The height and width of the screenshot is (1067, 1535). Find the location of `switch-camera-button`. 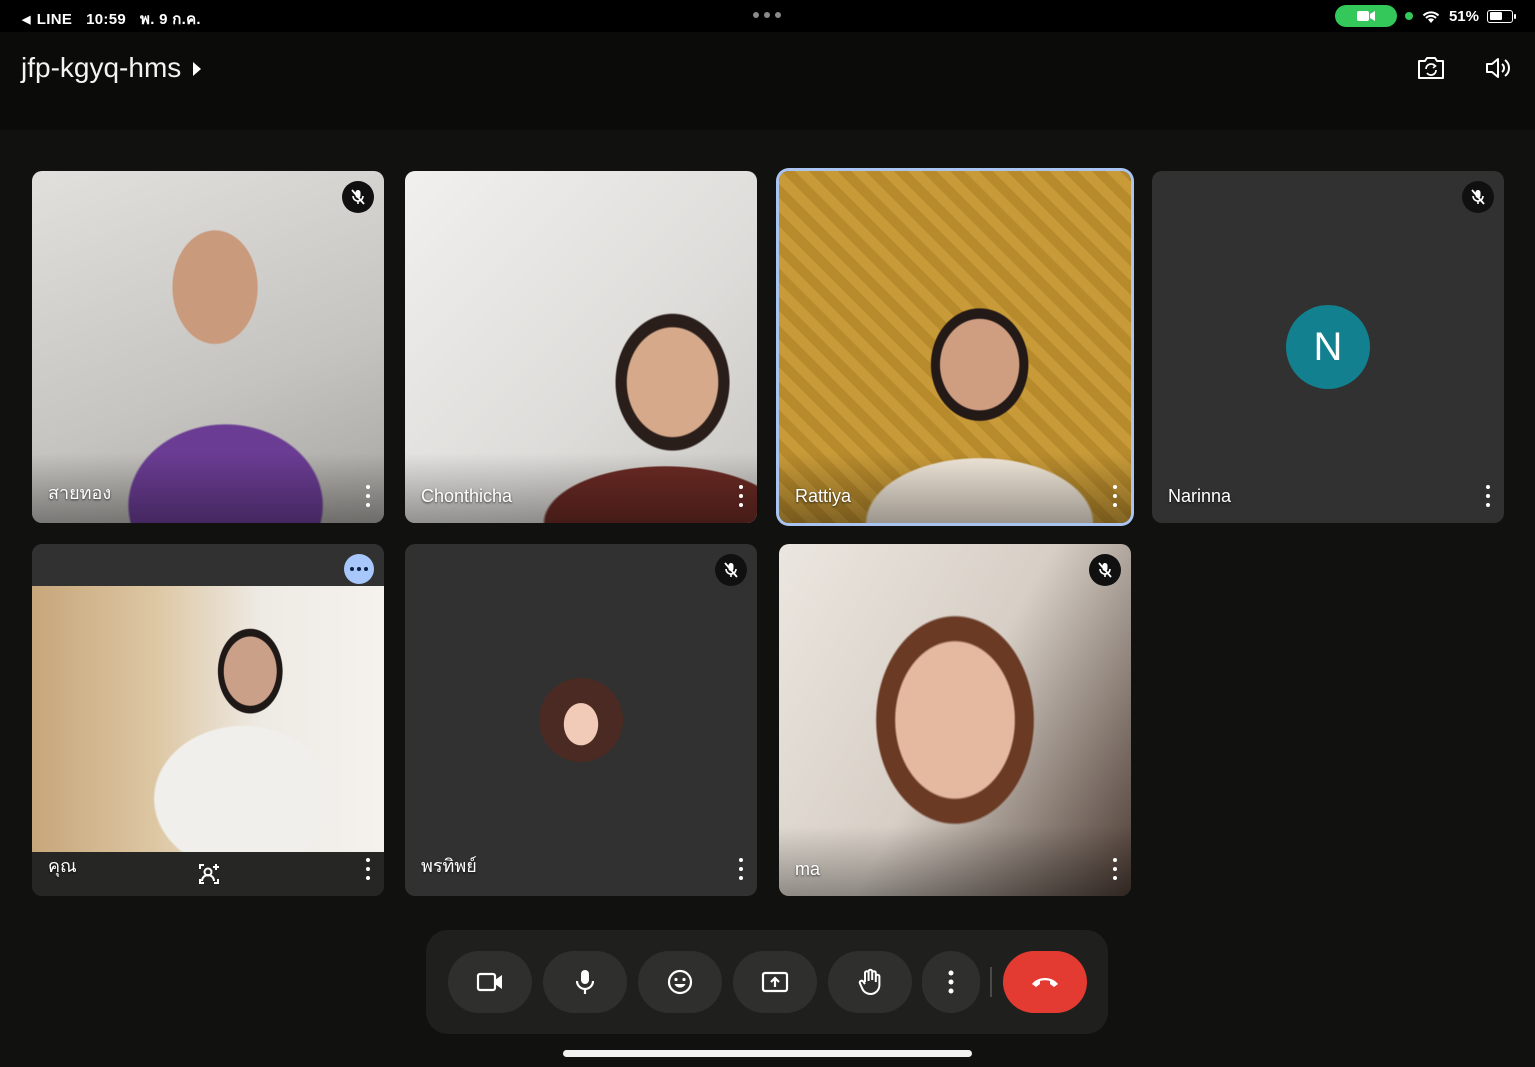

switch-camera-button is located at coordinates (1431, 68).